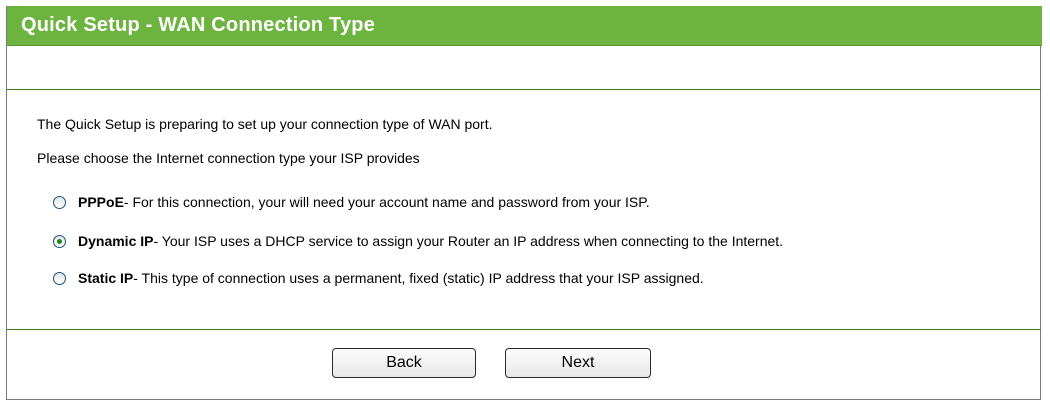  I want to click on pppoe-radio, so click(59, 202).